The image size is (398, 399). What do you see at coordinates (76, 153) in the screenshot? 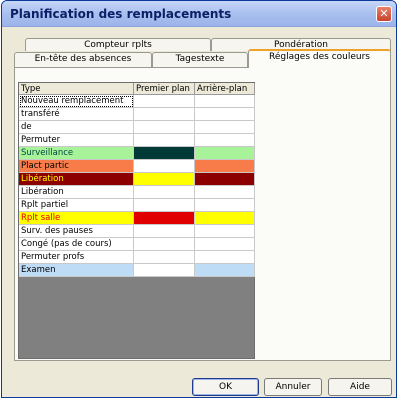
I see `type-cell: Surveillance` at bounding box center [76, 153].